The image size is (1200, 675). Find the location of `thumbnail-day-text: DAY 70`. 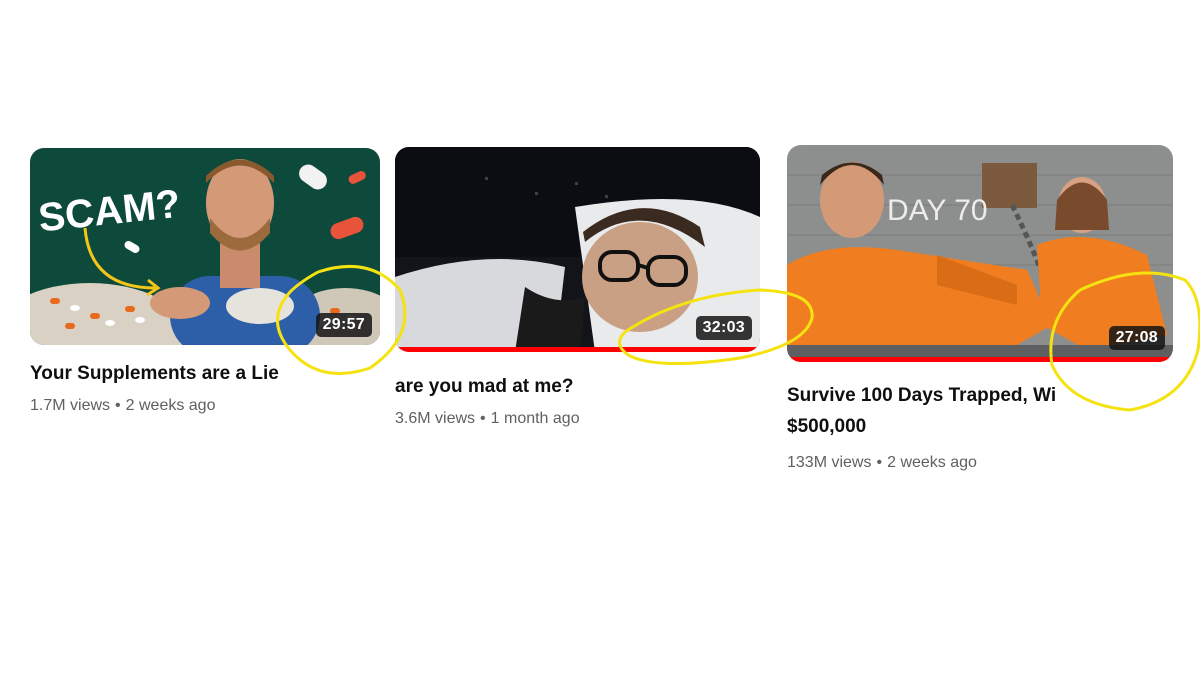

thumbnail-day-text: DAY 70 is located at coordinates (937, 210).